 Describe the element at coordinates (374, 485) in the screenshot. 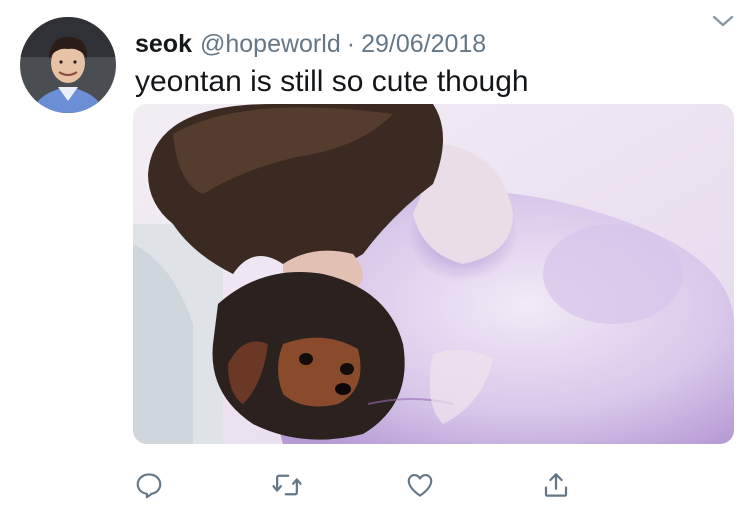

I see `tweet-actions` at that location.